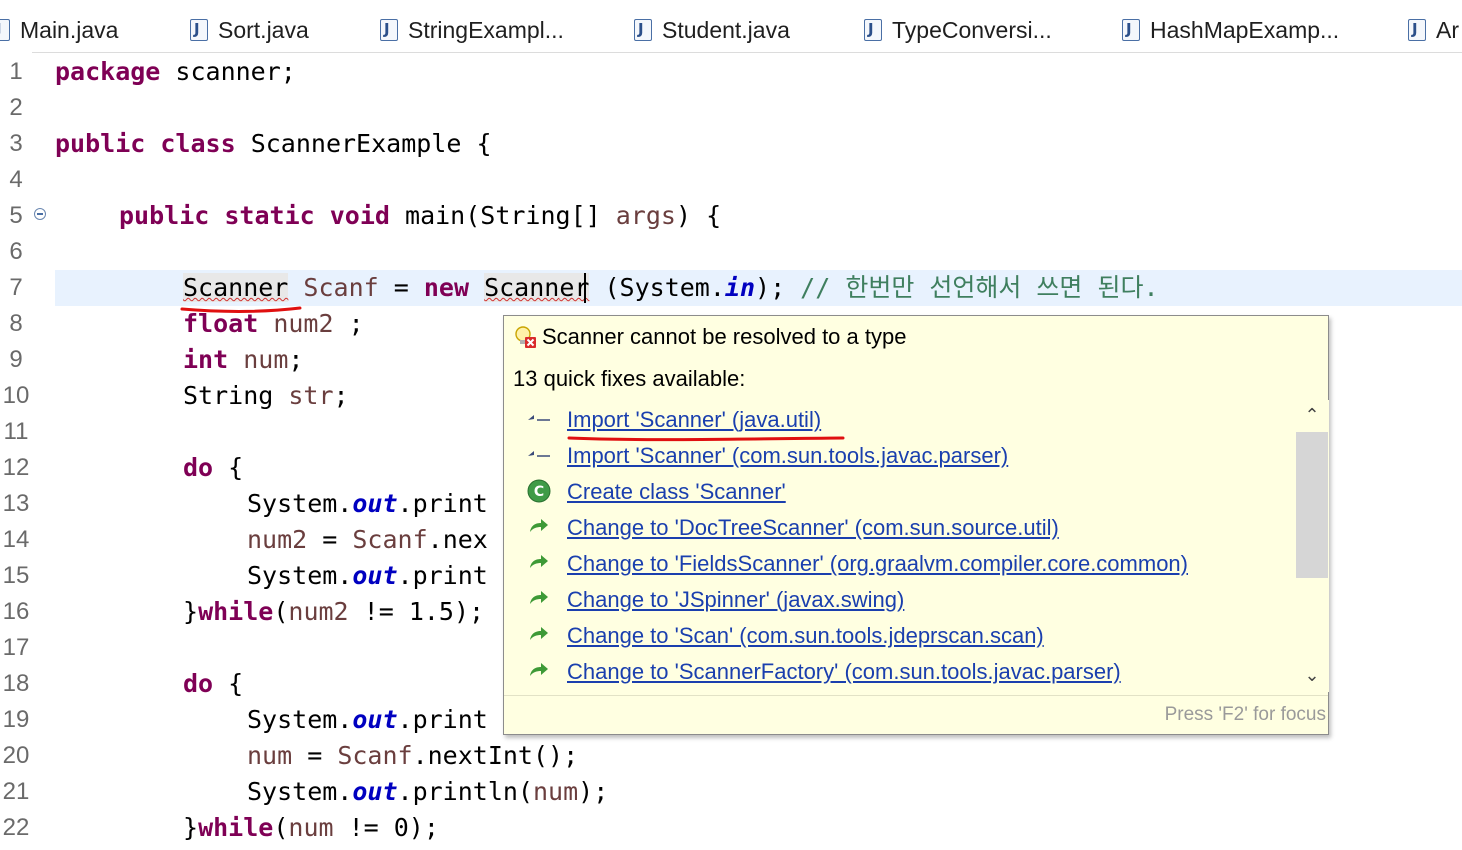 This screenshot has height=850, width=1462. What do you see at coordinates (731, 108) in the screenshot?
I see `code-line: 2` at bounding box center [731, 108].